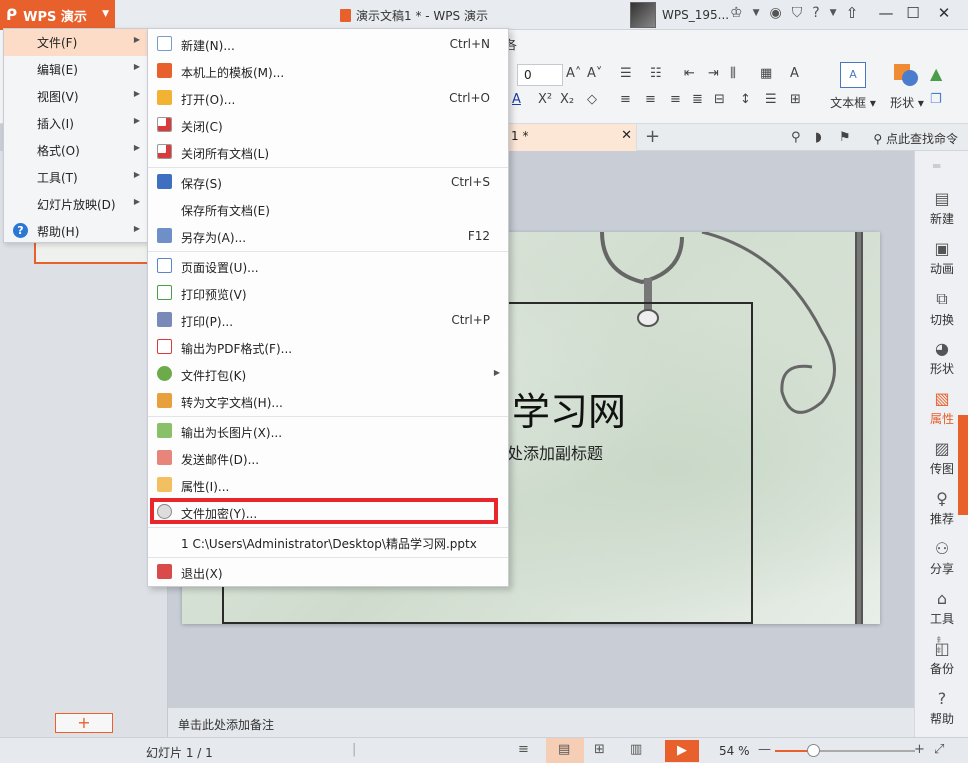 This screenshot has width=968, height=763. I want to click on columns-icon: ⊞, so click(795, 99).